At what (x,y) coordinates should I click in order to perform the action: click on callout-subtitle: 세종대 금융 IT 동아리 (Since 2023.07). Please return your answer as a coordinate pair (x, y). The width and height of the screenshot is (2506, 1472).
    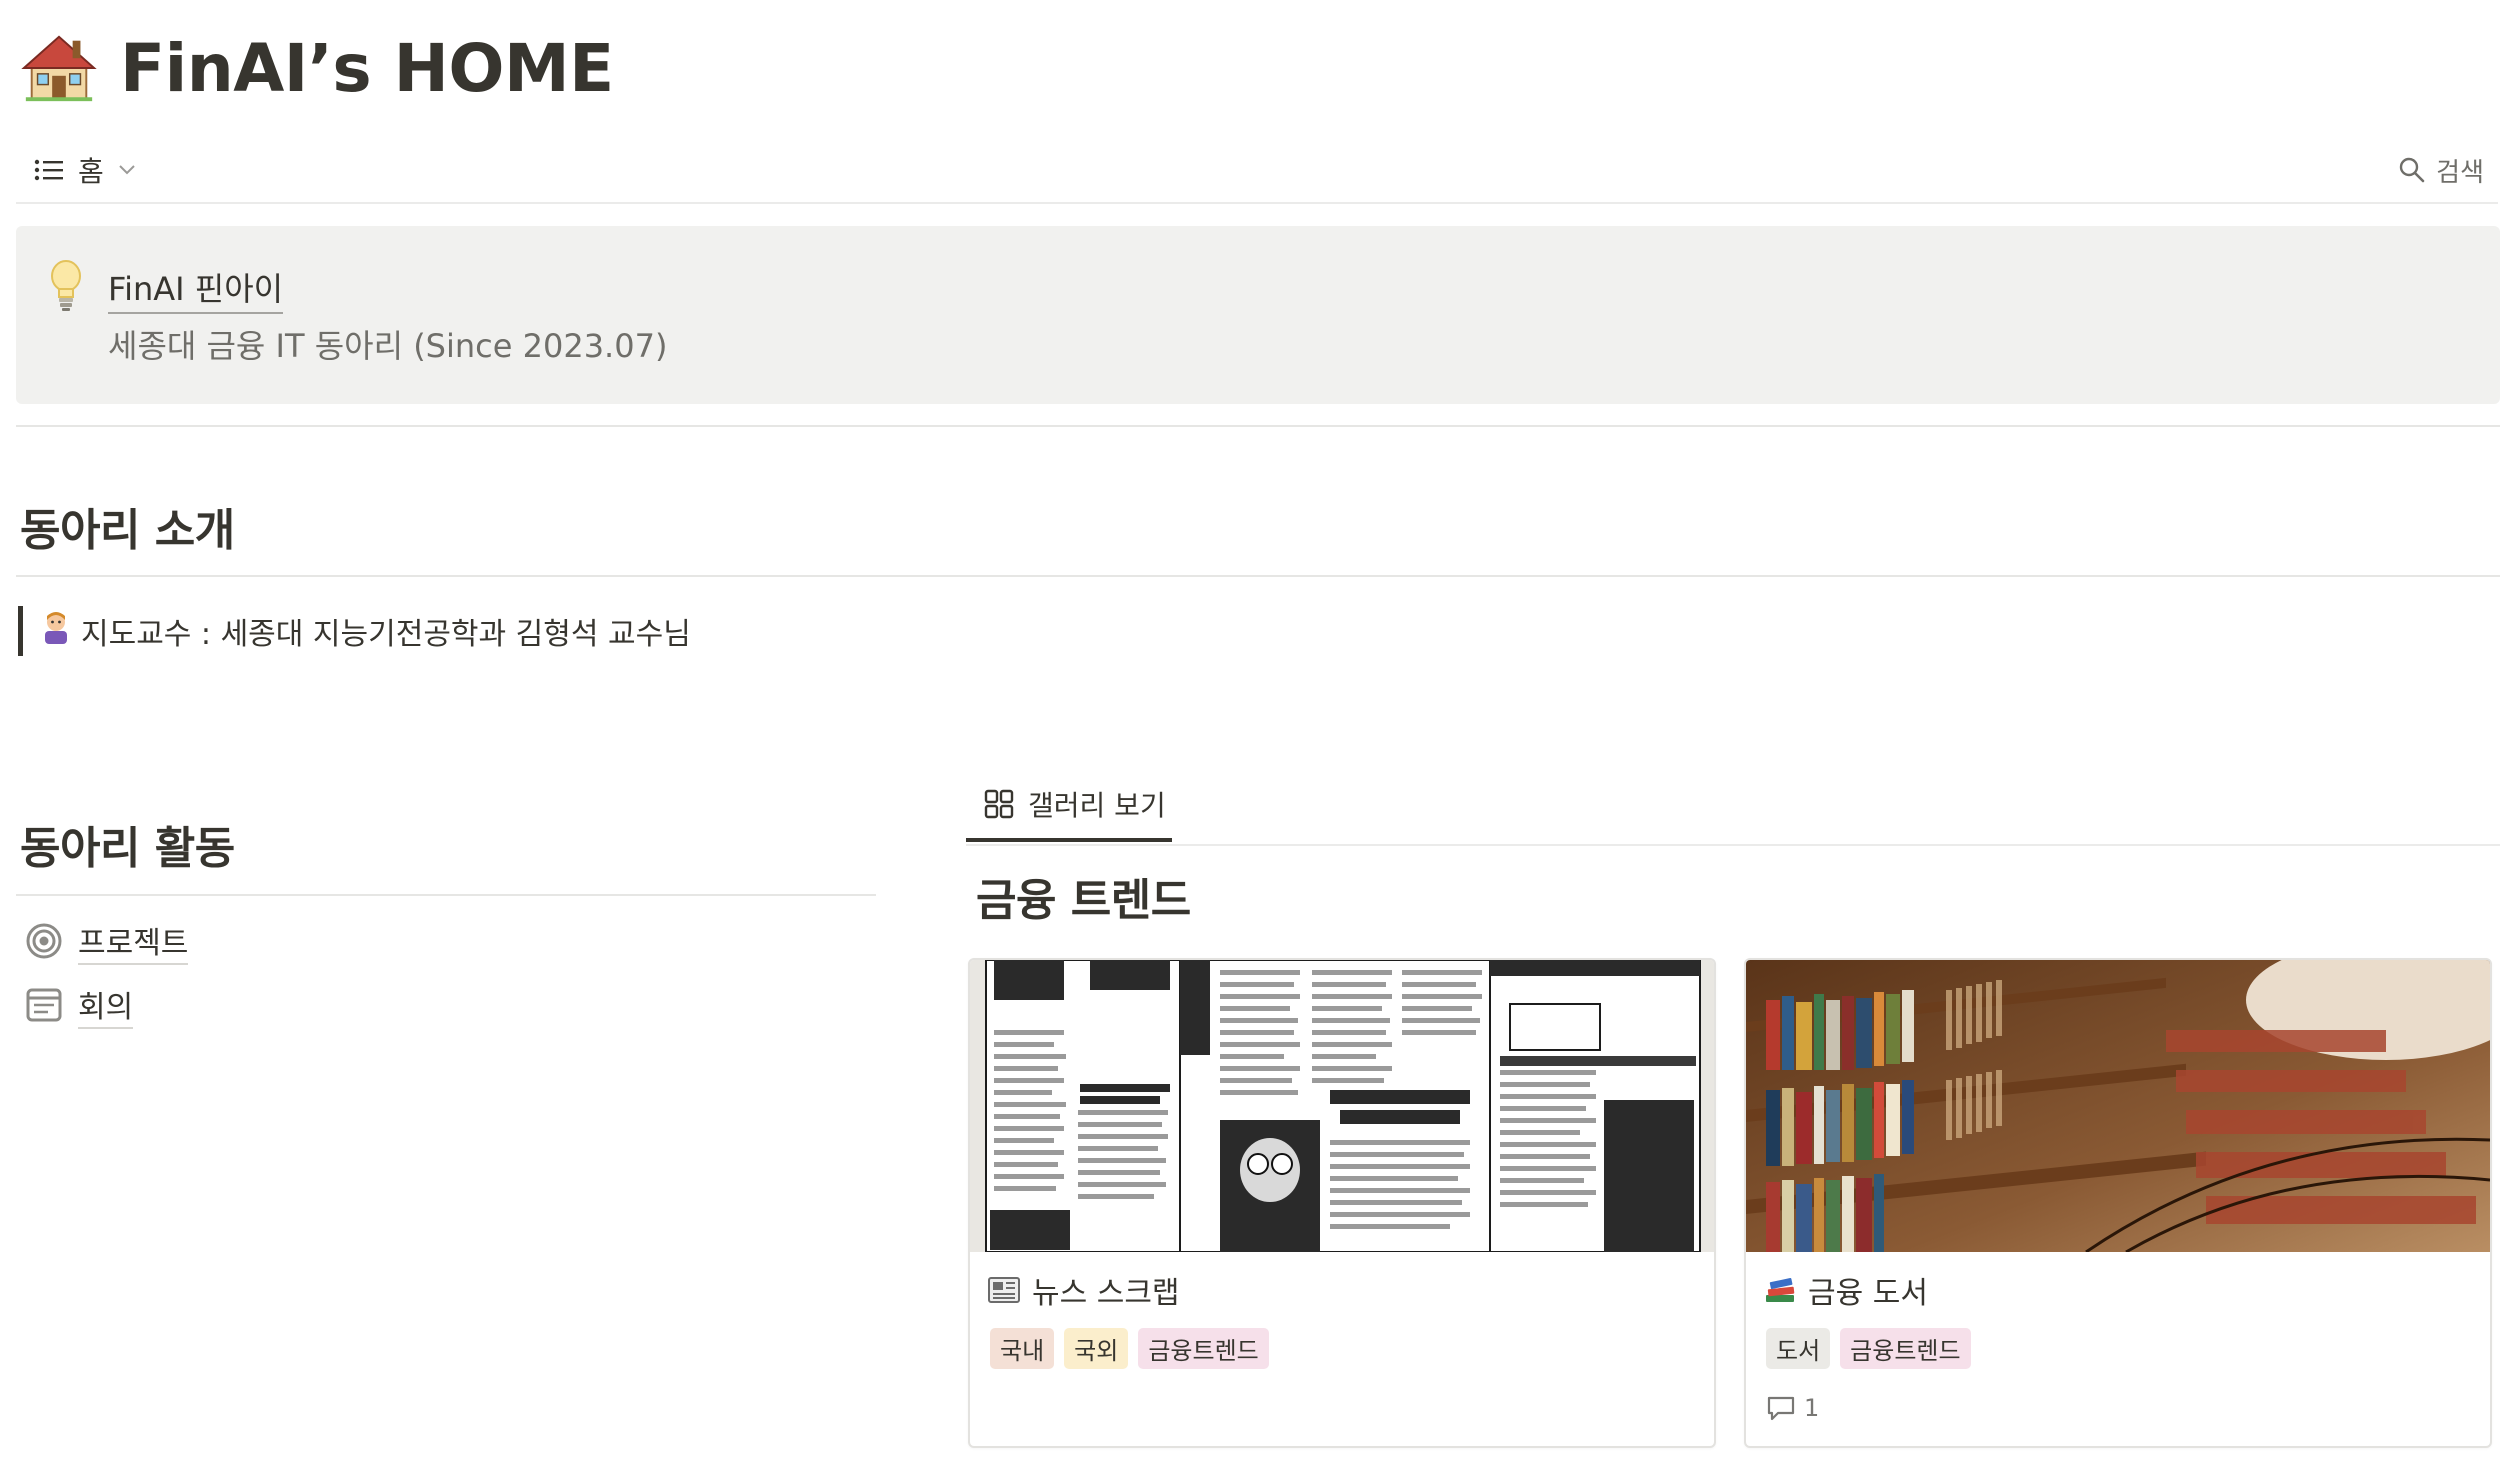
    Looking at the image, I should click on (388, 346).